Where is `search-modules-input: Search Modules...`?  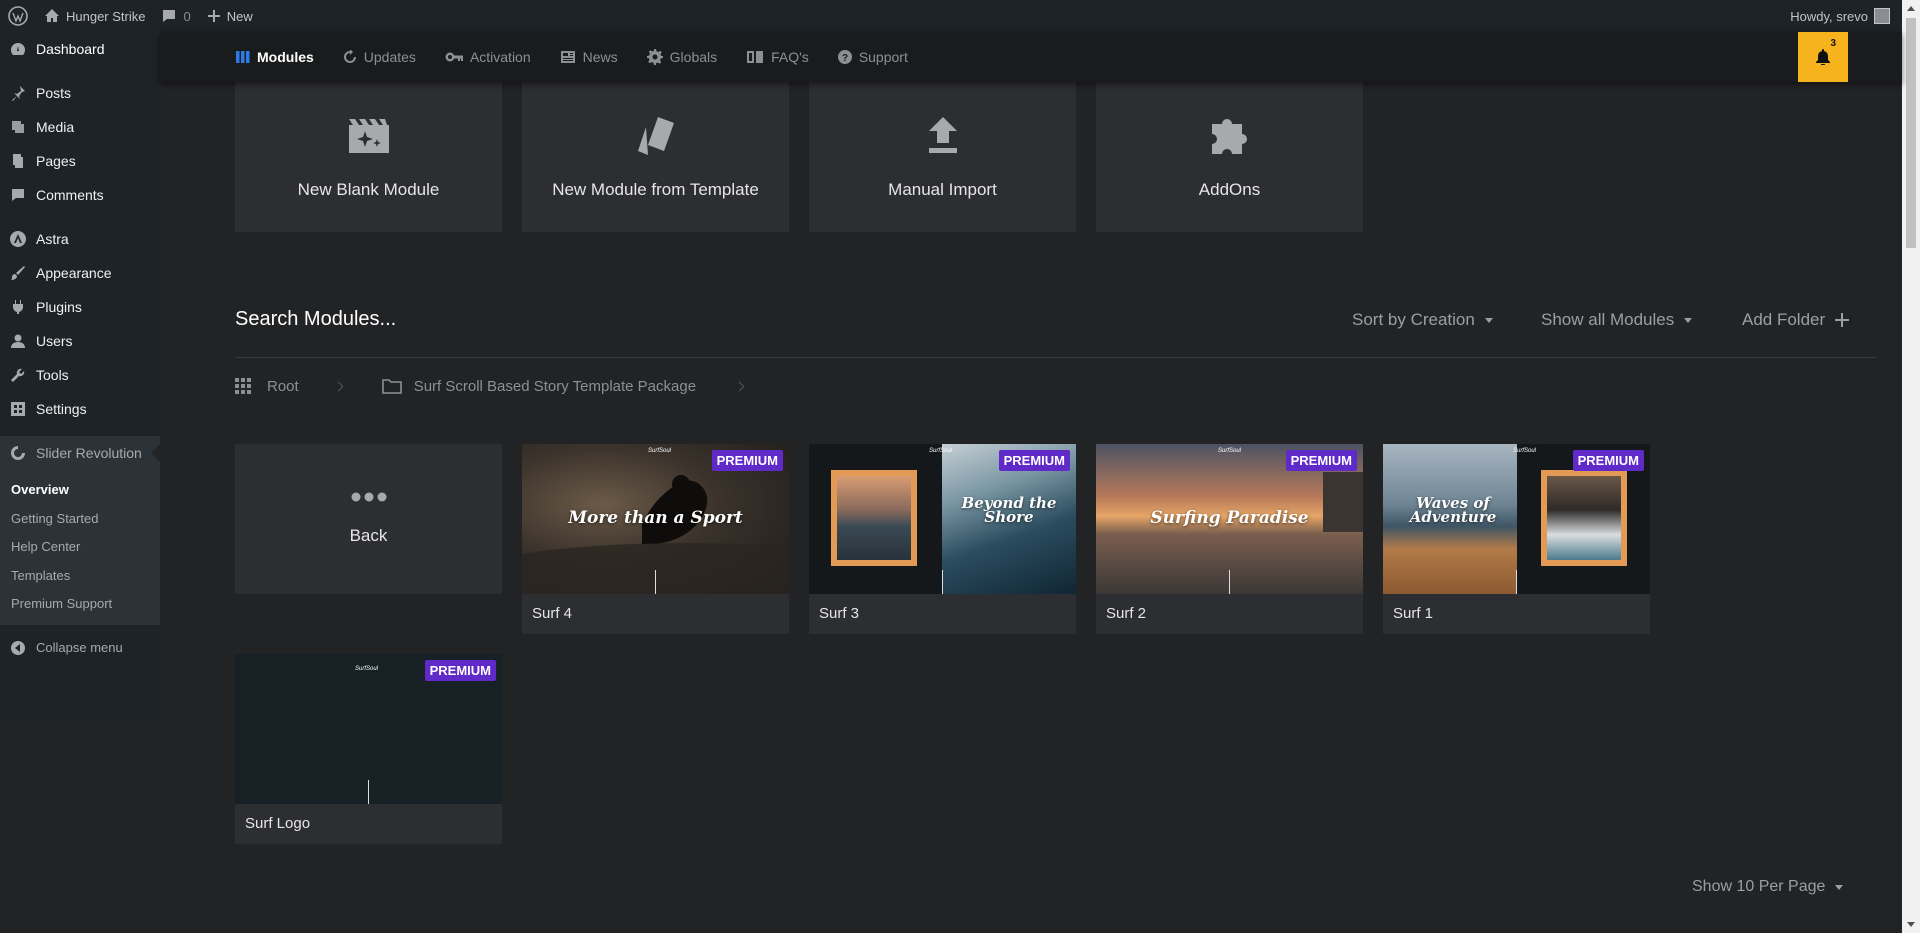
search-modules-input: Search Modules... is located at coordinates (315, 319).